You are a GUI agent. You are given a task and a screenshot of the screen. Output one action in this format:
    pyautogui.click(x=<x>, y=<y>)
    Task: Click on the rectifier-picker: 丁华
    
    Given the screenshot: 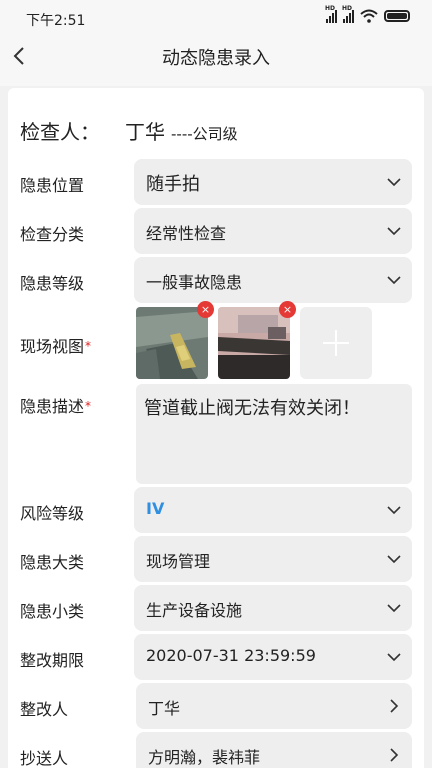 What is the action you would take?
    pyautogui.click(x=274, y=706)
    